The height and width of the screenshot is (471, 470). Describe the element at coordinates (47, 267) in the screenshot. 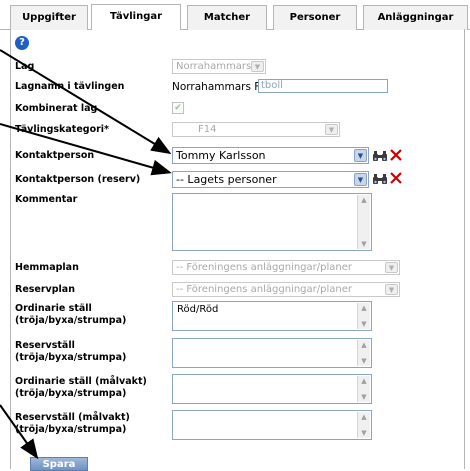

I see `label-hemmaplan: Hemmaplan` at that location.